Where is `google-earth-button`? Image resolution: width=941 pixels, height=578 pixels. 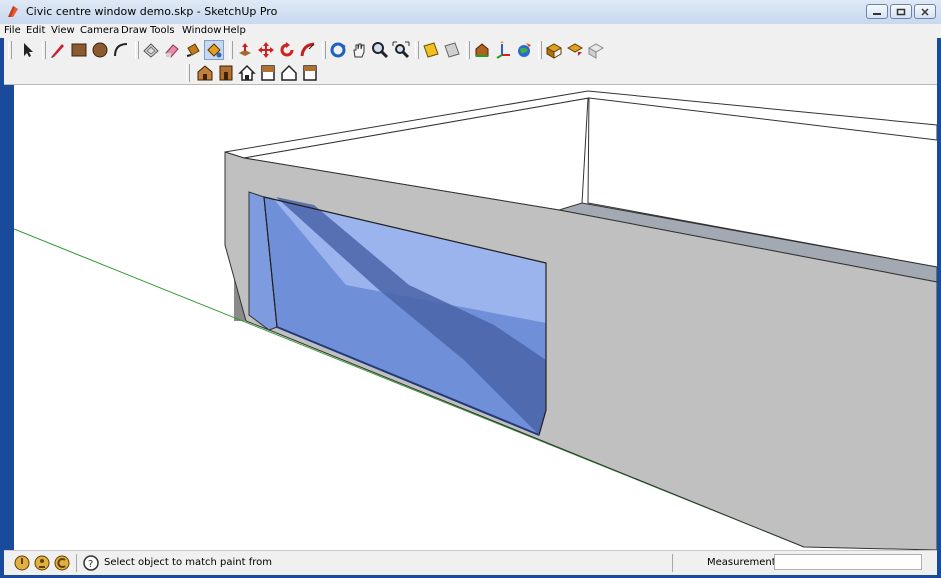
google-earth-button is located at coordinates (524, 50).